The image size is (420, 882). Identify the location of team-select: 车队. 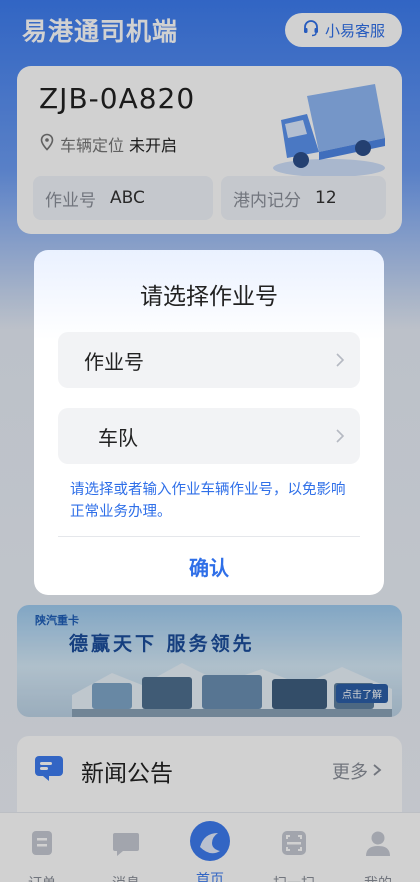
(209, 436).